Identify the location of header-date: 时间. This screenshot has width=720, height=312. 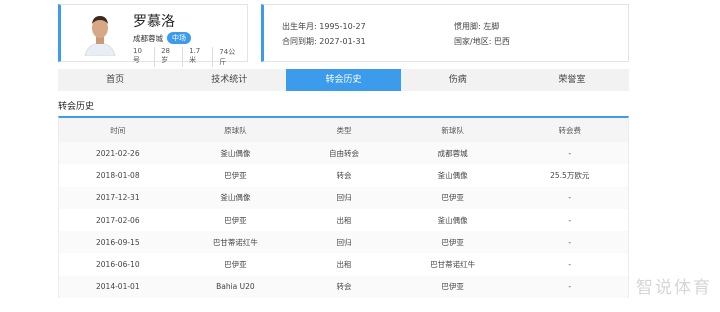
(118, 130).